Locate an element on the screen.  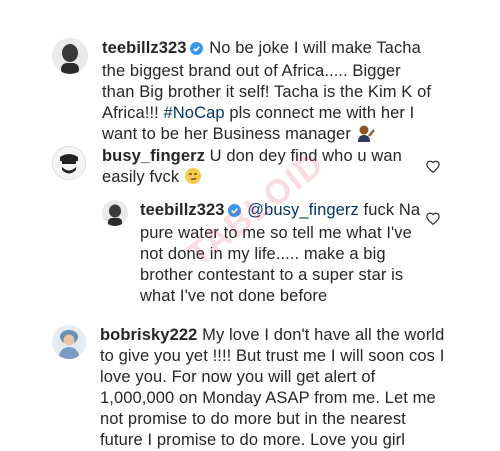
username: bobrisky222 is located at coordinates (148, 335).